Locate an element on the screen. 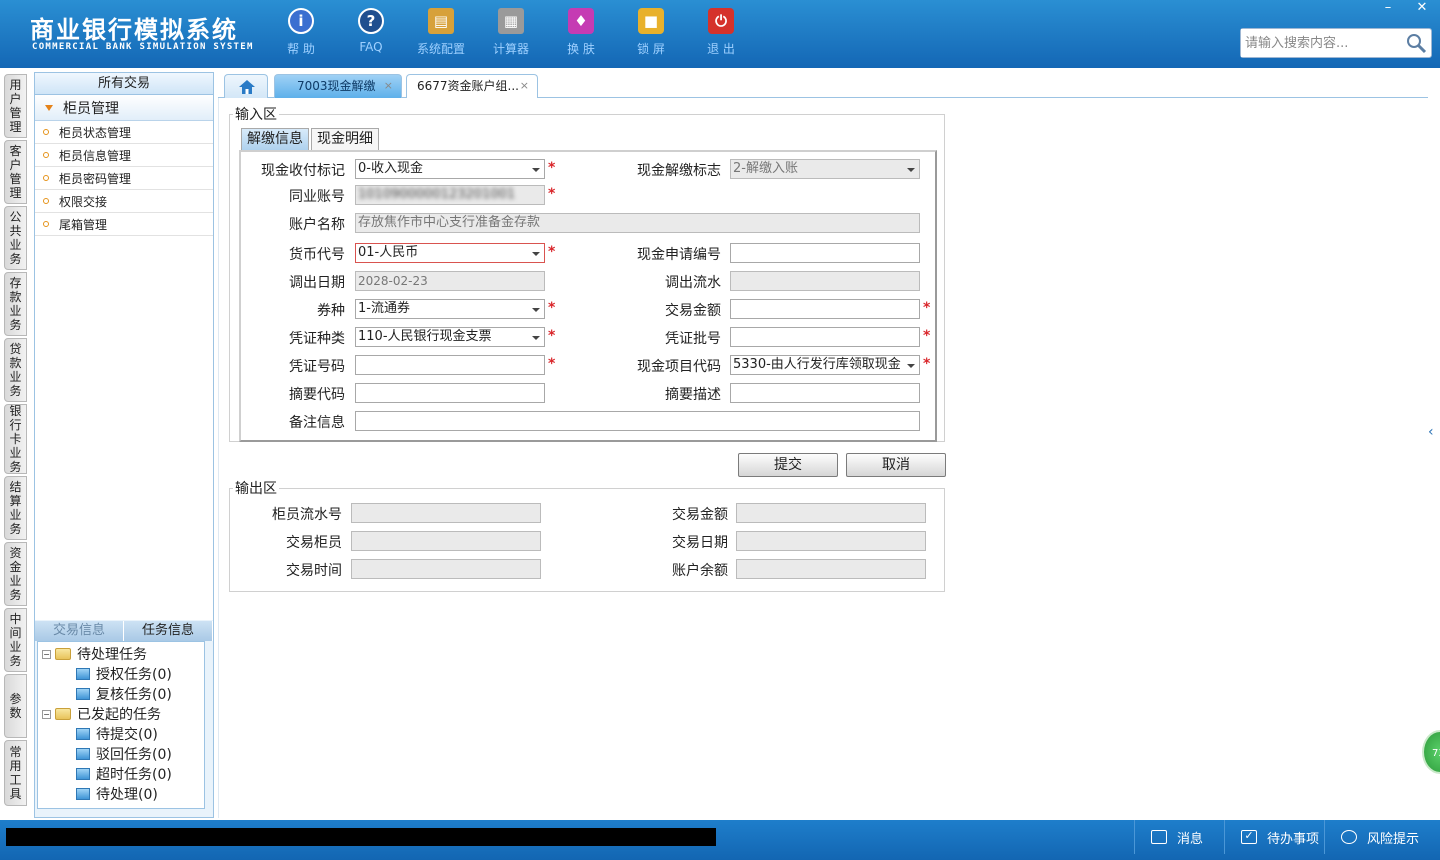  calculator-button: ▦ 计算器 is located at coordinates (511, 32).